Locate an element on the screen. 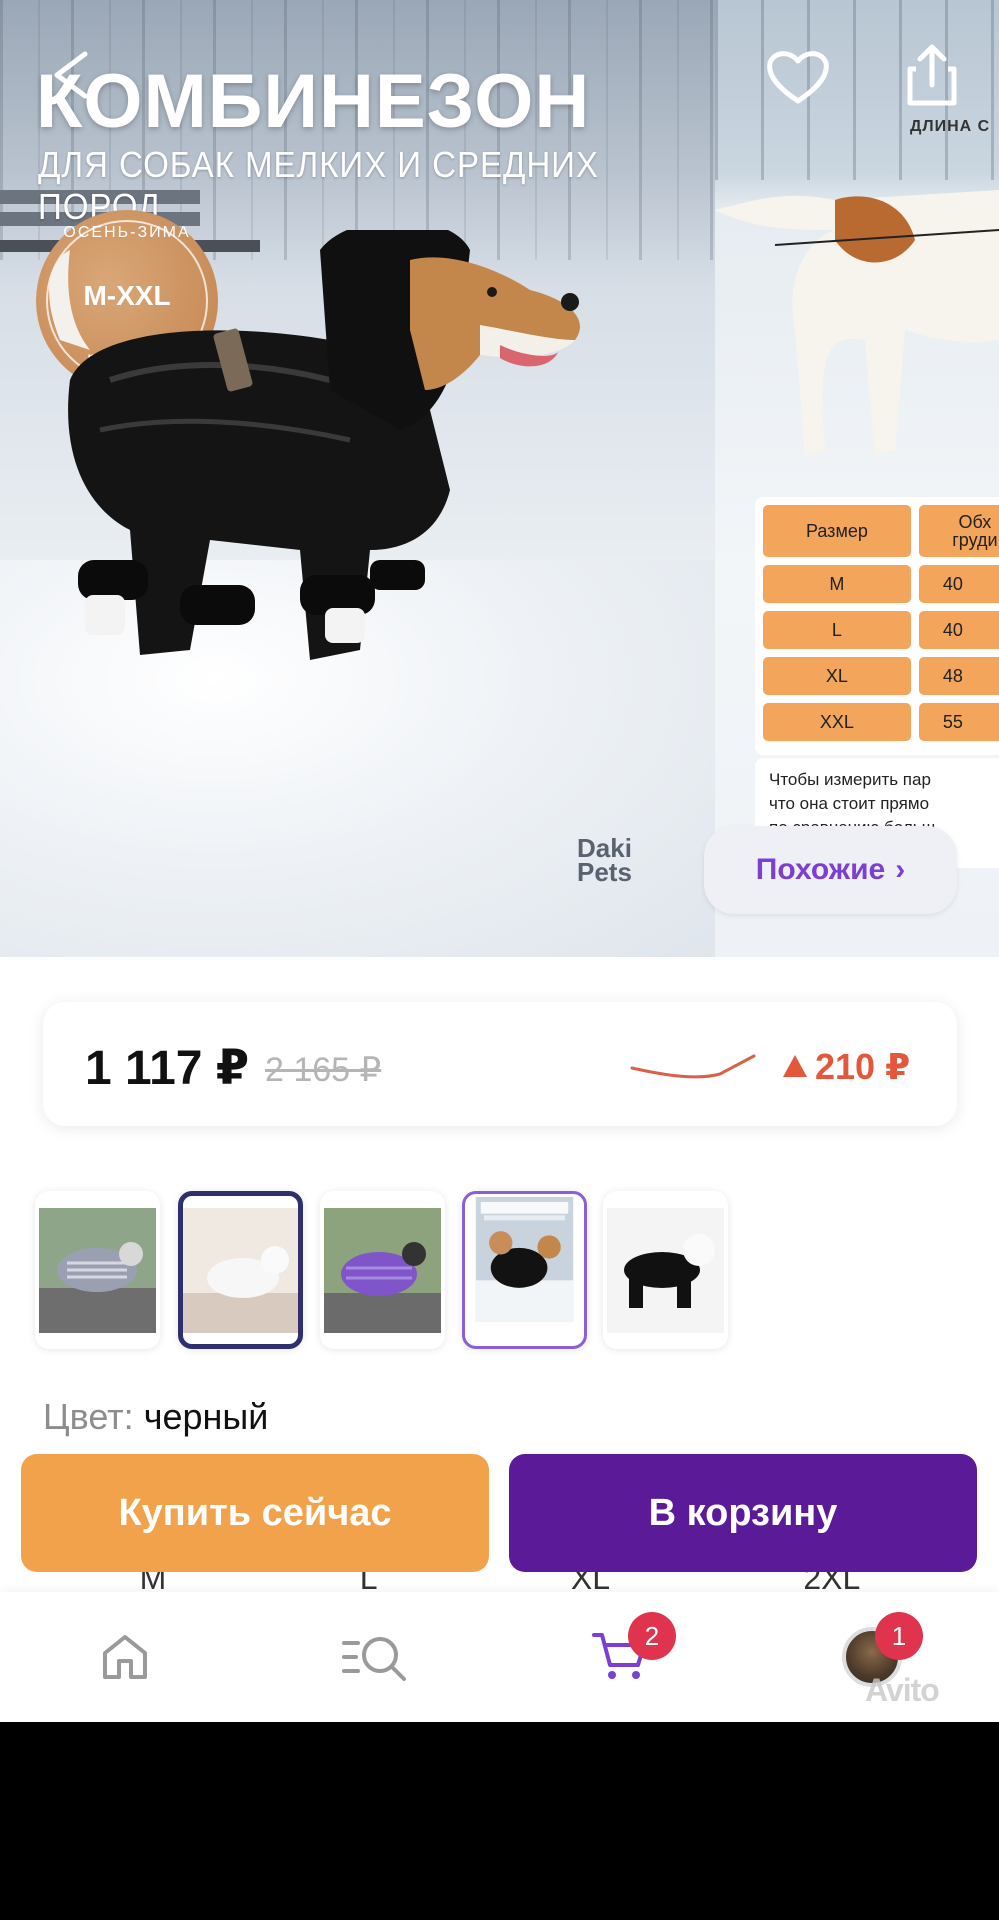 The image size is (999, 1920). color-value: черный is located at coordinates (206, 1416).